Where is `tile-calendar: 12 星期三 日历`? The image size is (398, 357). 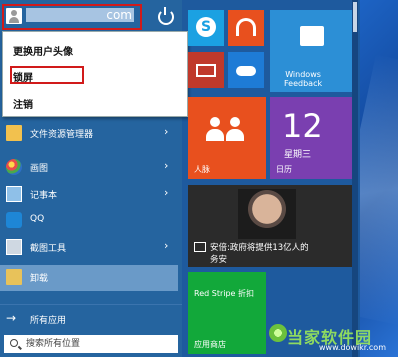 tile-calendar: 12 星期三 日历 is located at coordinates (312, 138).